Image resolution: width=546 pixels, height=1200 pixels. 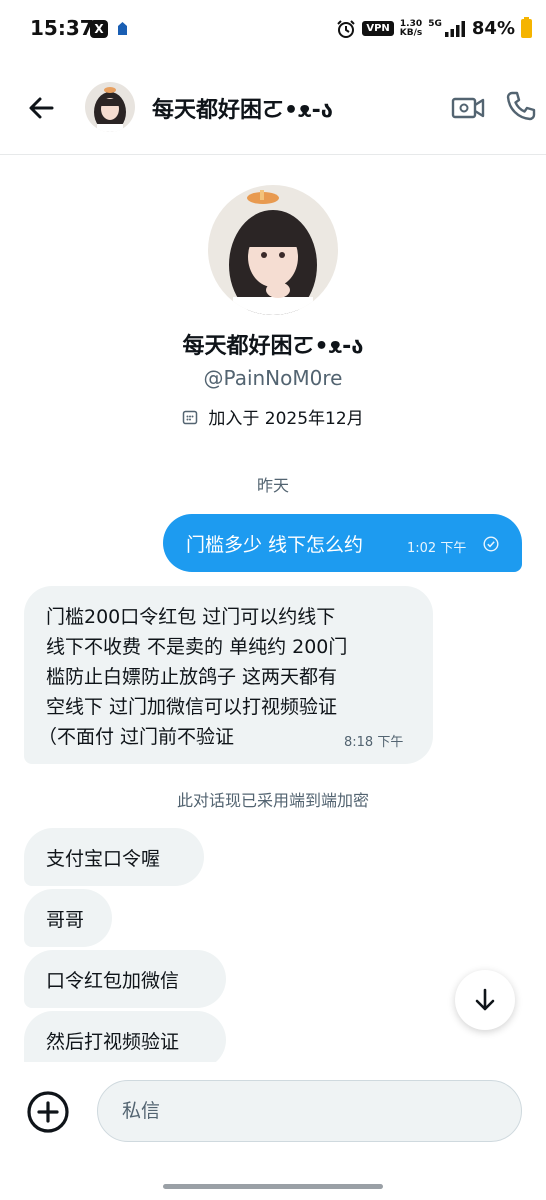 I want to click on incoming-message: 然后打视频验证, so click(x=125, y=1040).